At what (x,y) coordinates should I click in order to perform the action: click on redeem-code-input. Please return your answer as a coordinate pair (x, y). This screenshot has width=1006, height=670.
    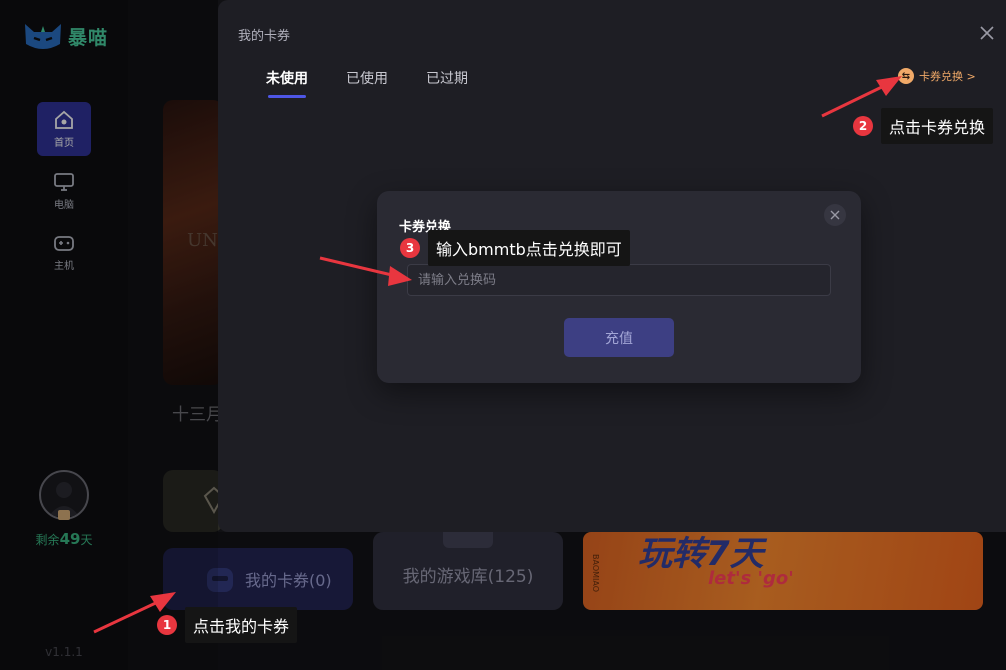
    Looking at the image, I should click on (619, 280).